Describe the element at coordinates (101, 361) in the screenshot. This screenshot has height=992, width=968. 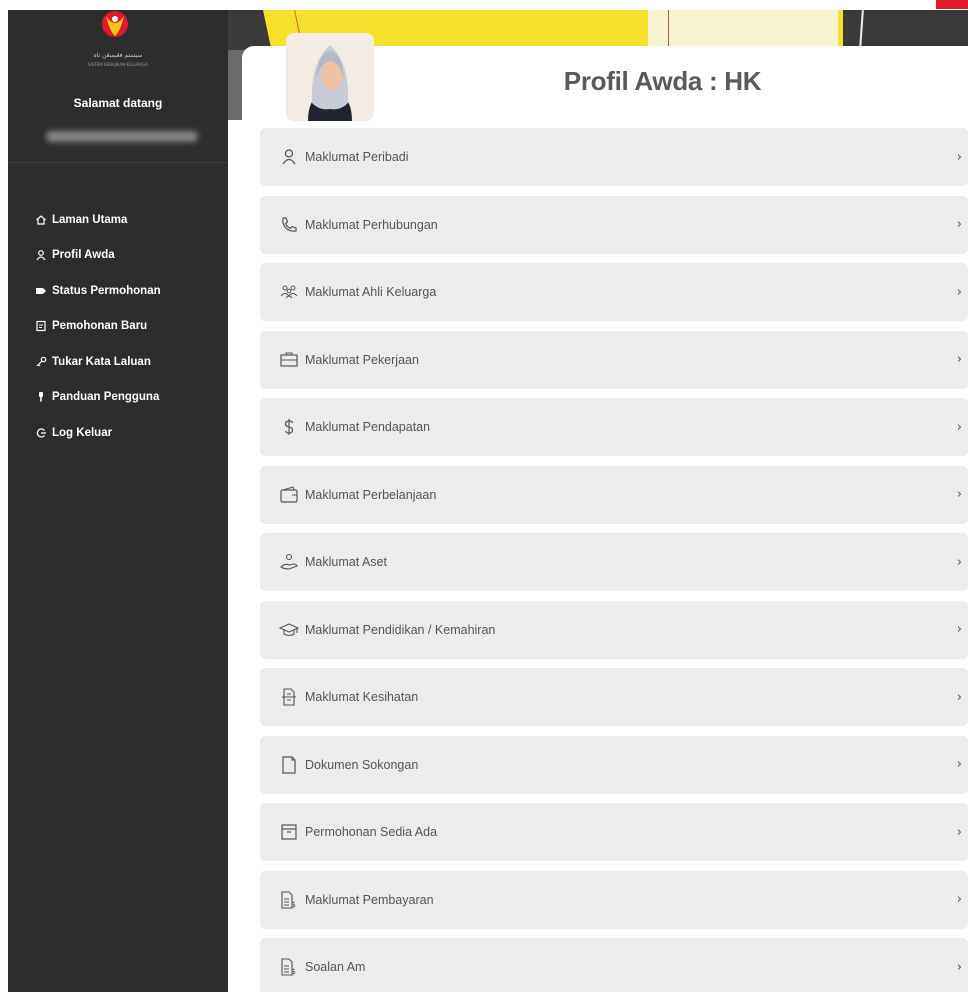
I see `sidebar-item-label: Tukar Kata Laluan` at that location.